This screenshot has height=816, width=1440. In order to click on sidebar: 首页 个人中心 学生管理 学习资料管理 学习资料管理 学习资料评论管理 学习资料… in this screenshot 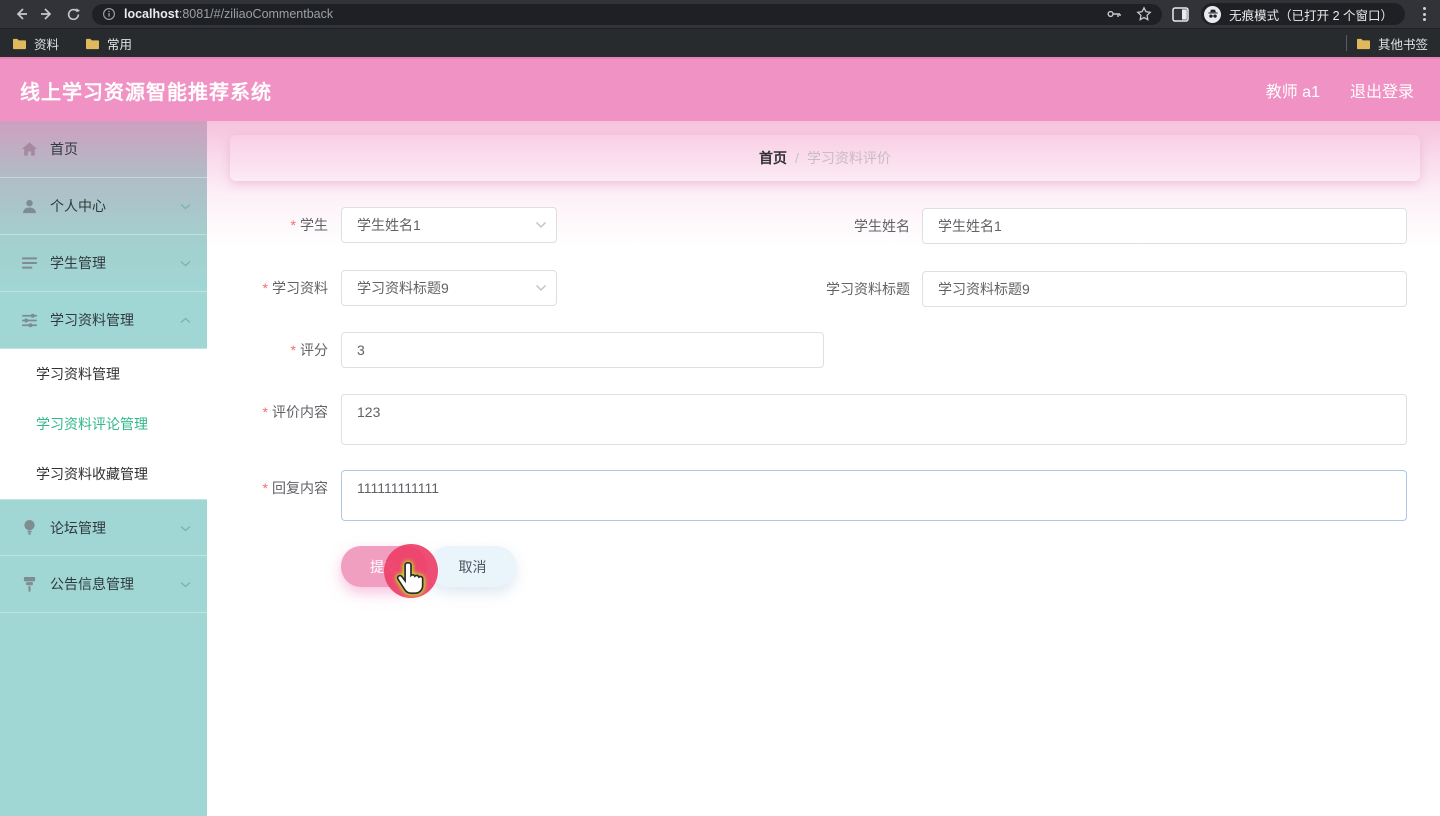, I will do `click(103, 468)`.